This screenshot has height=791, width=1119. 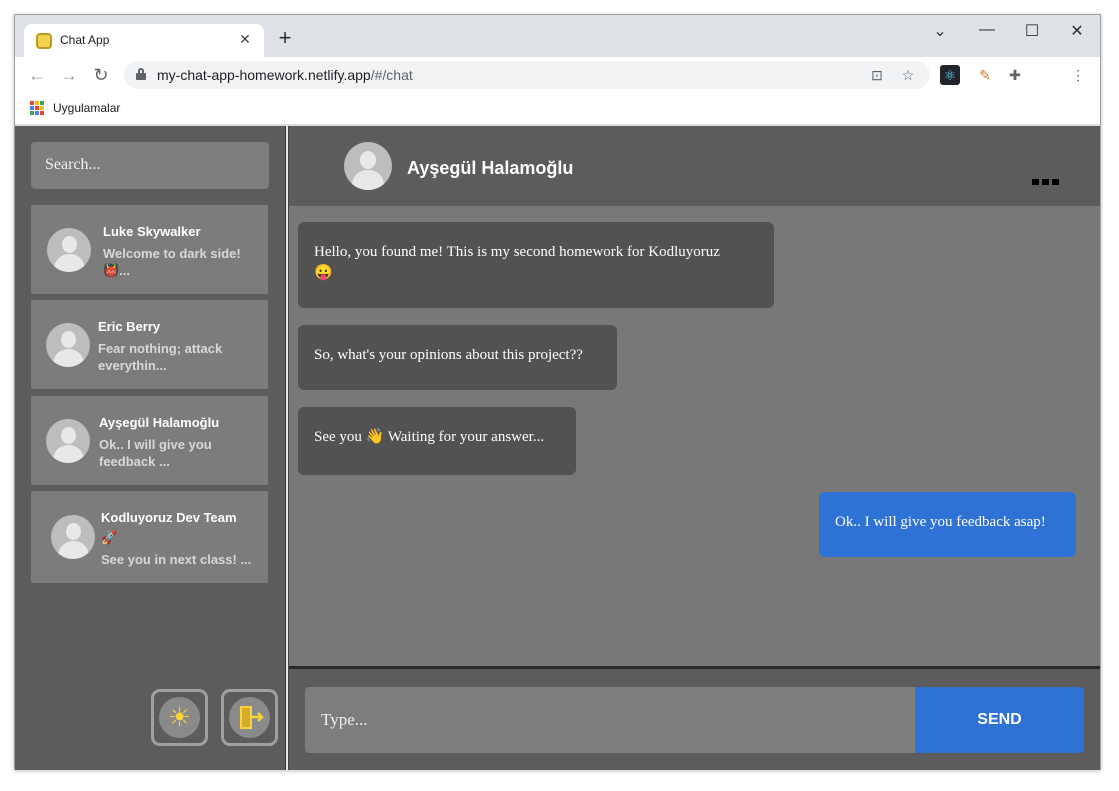 What do you see at coordinates (285, 75) in the screenshot?
I see `url-text: my-chat-app-homework.netlify.app/#/chat` at bounding box center [285, 75].